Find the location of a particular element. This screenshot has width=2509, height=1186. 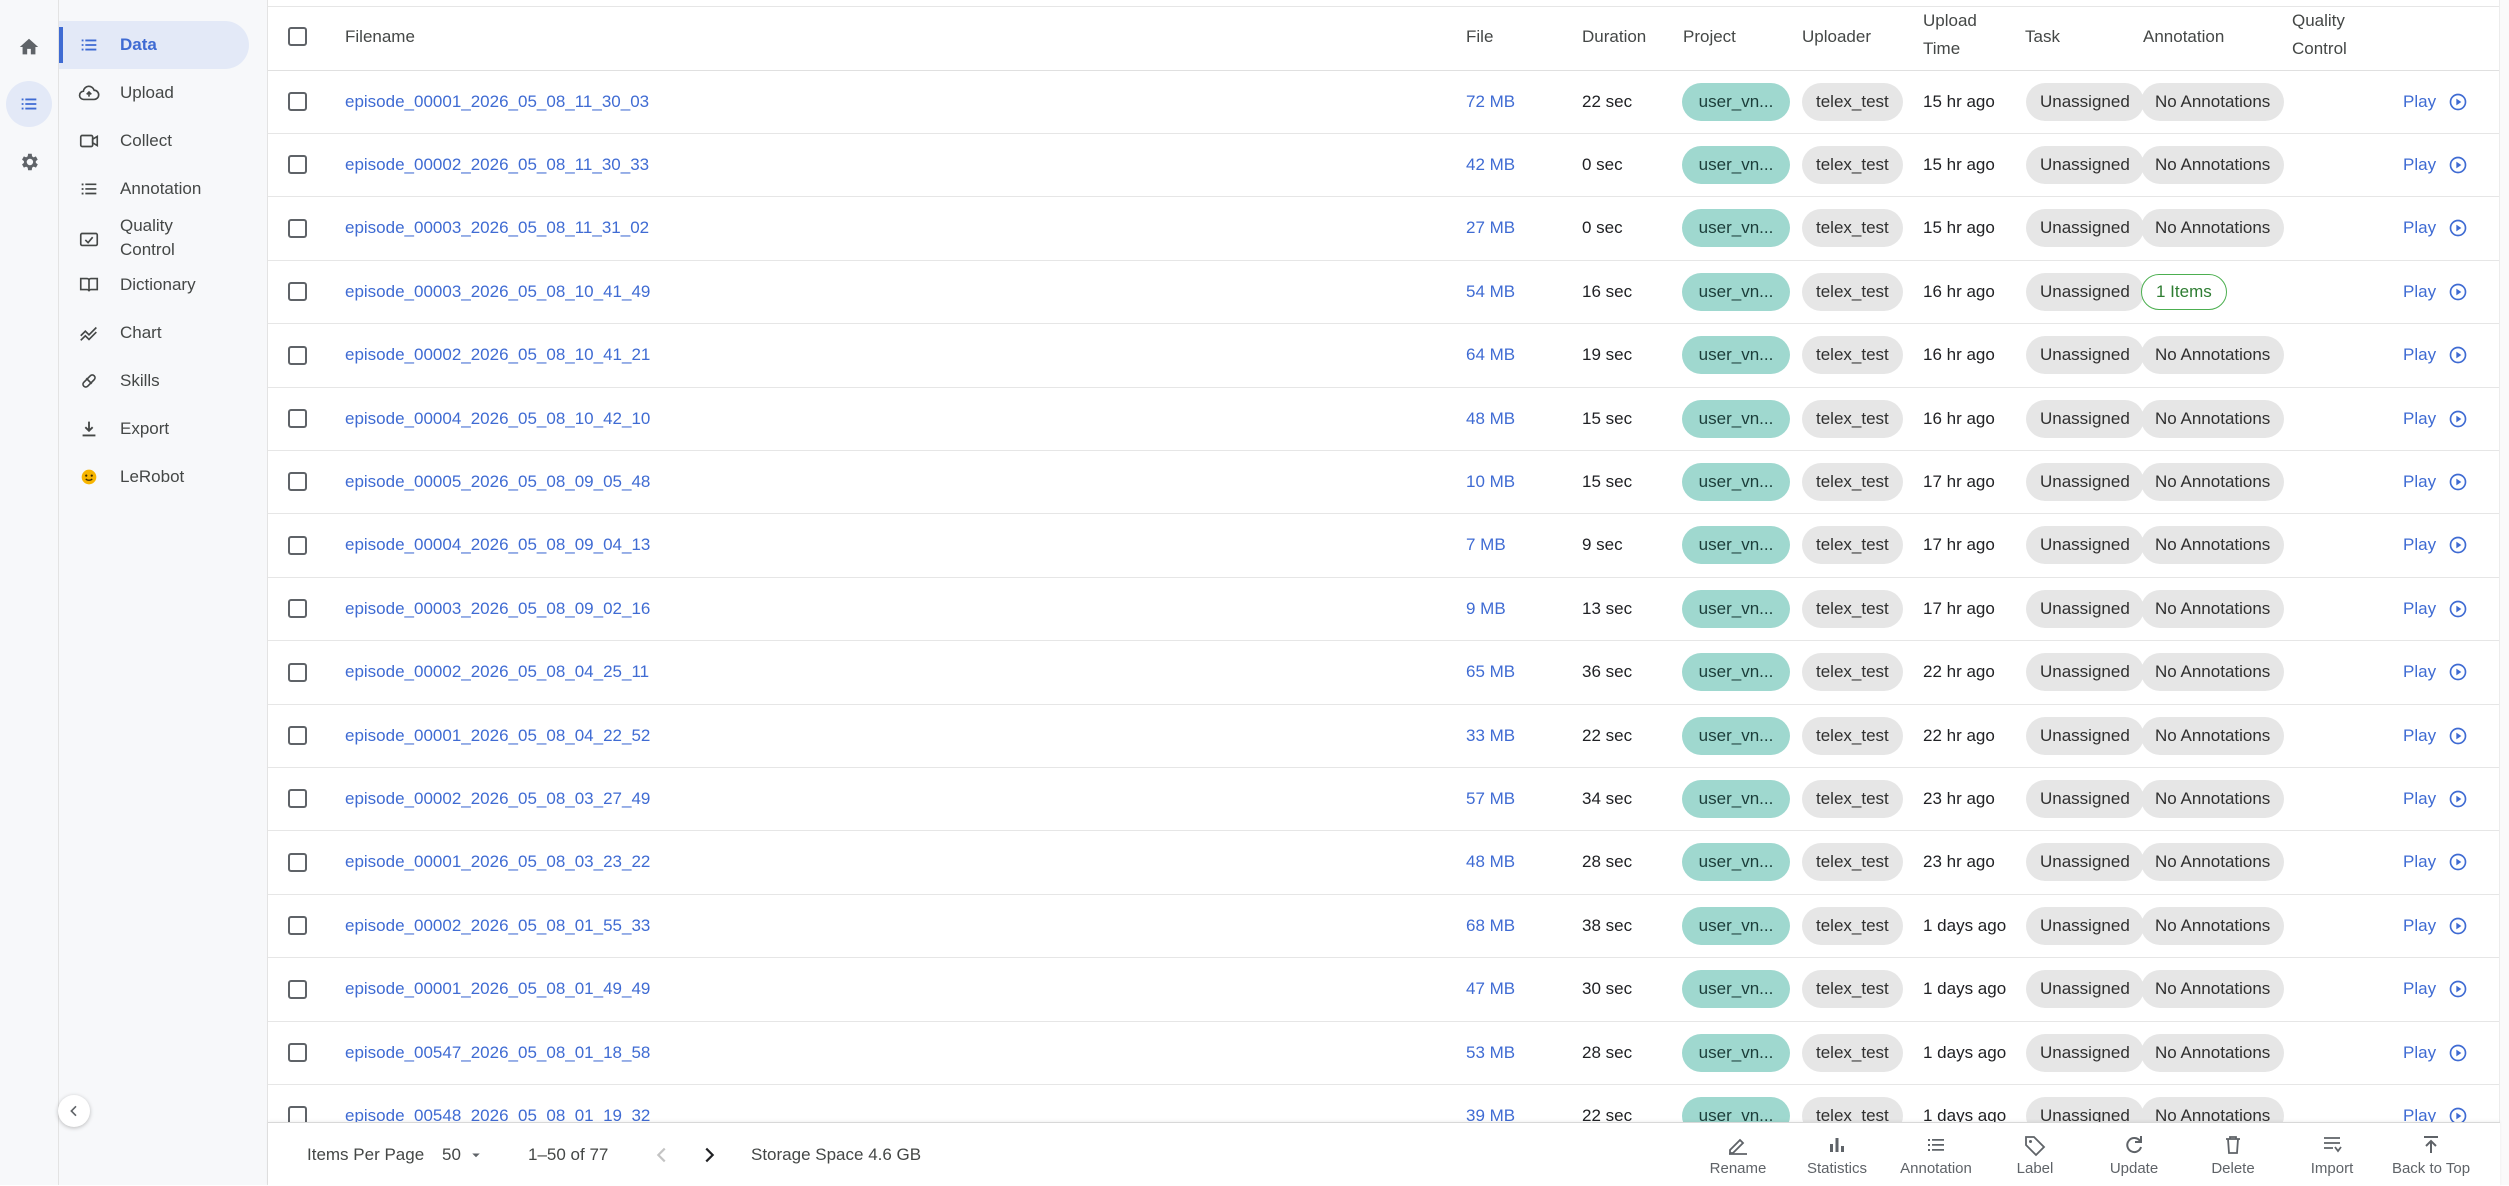

sidebar-item-lerobot: LeRobot is located at coordinates (154, 477).